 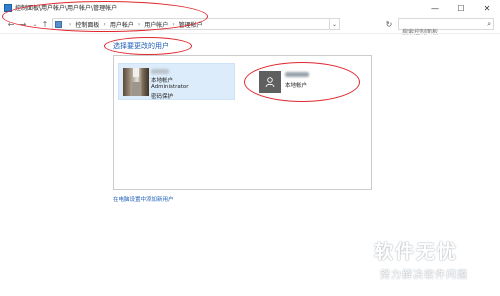 What do you see at coordinates (250, 33) in the screenshot?
I see `divider` at bounding box center [250, 33].